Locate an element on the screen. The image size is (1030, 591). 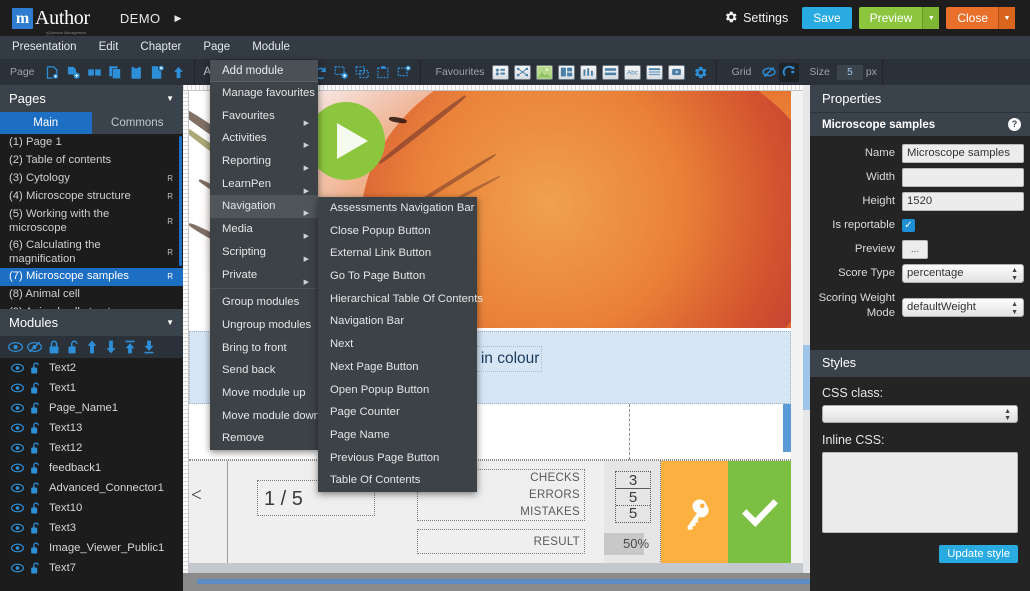
page-list-item: (4) Microscope structure R is located at coordinates (91, 197).